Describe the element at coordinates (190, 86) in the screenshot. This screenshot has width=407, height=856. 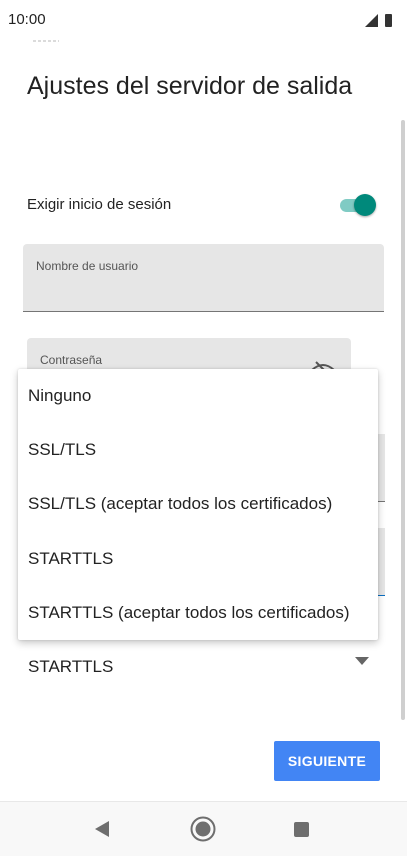
I see `page-title: Ajustes del servidor de salida` at that location.